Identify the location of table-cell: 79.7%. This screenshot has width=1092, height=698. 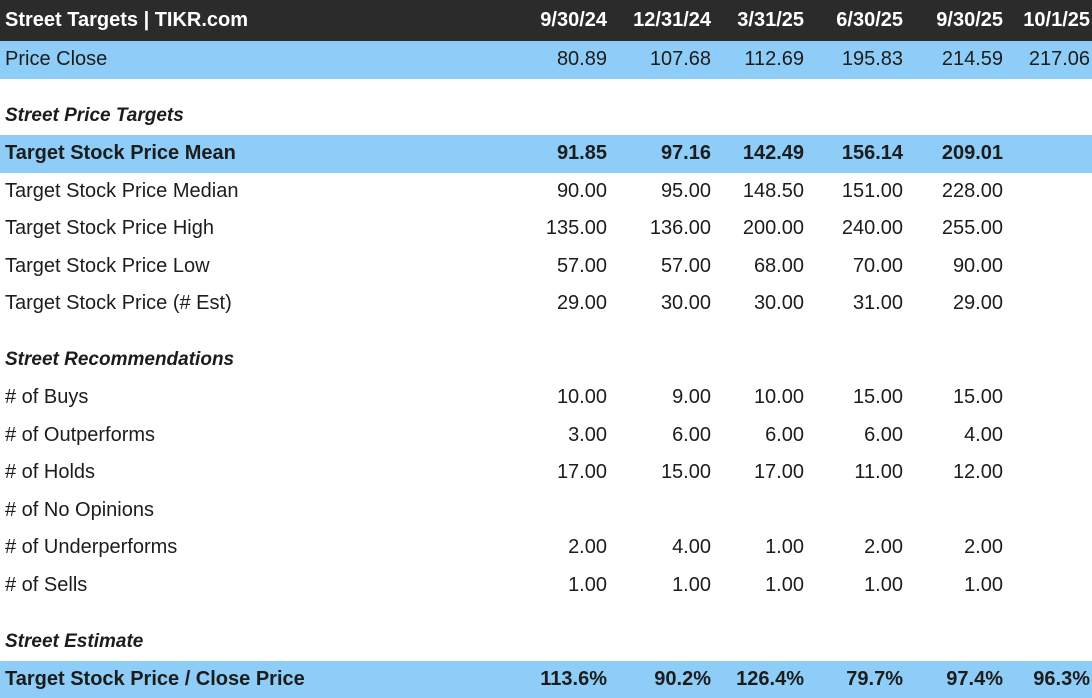
(874, 679).